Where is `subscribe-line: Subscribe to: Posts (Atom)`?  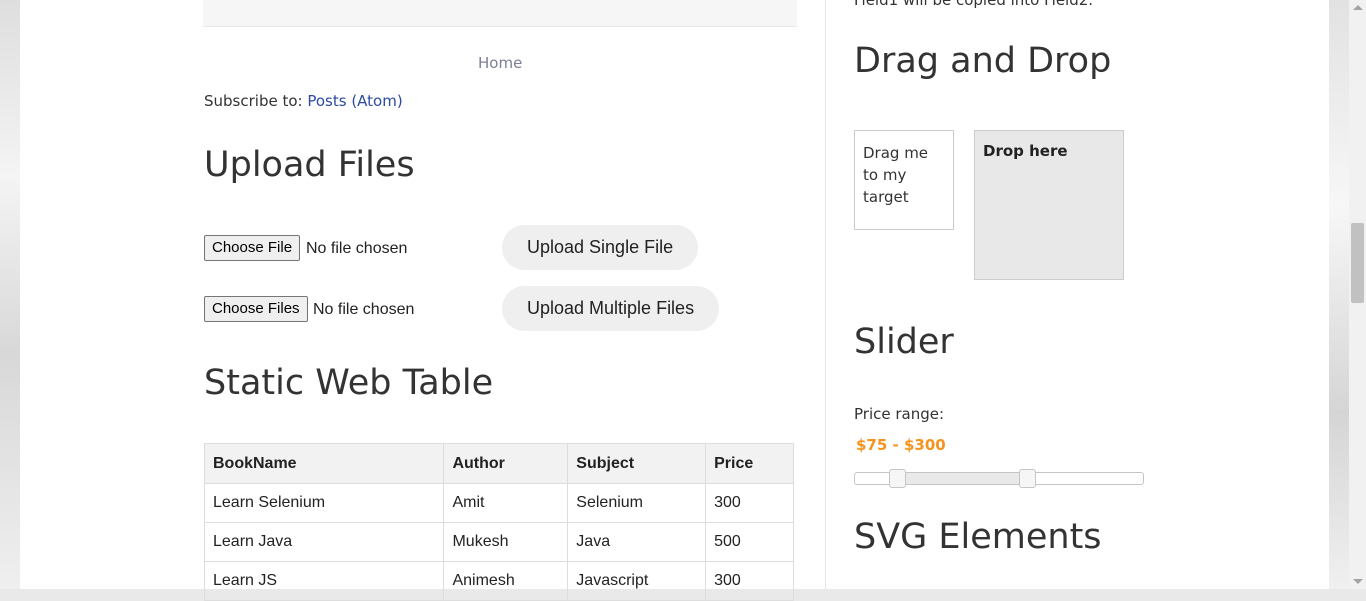
subscribe-line: Subscribe to: Posts (Atom) is located at coordinates (303, 101).